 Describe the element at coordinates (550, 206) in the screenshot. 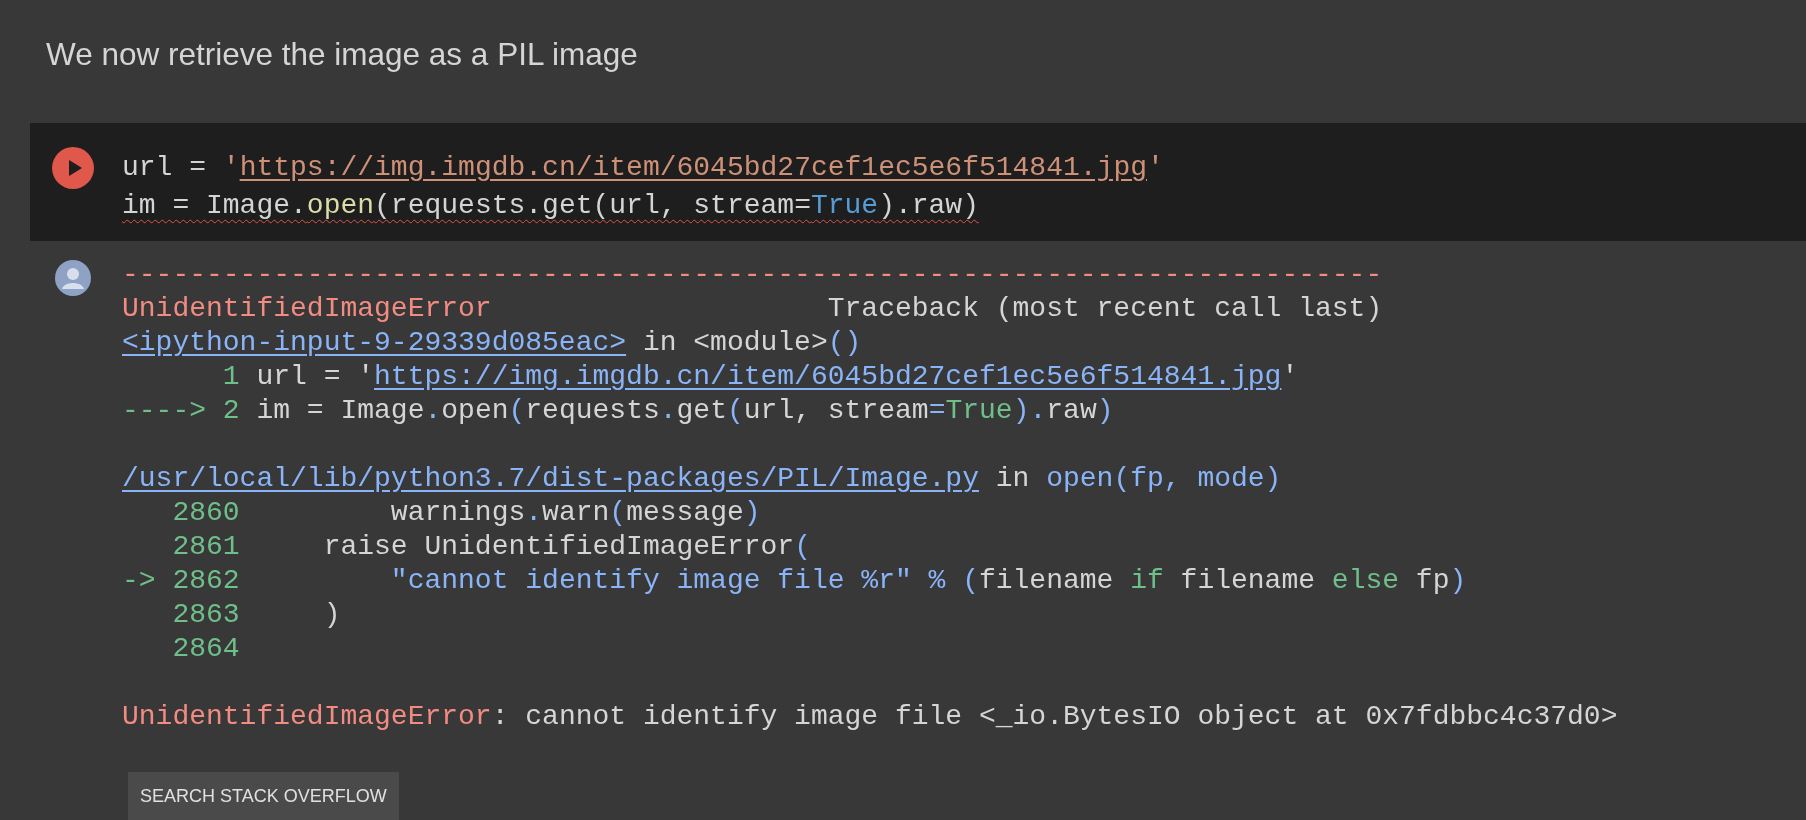

I see `code-line: im = Image.open(requests.get(url, stream=True).raw)` at that location.